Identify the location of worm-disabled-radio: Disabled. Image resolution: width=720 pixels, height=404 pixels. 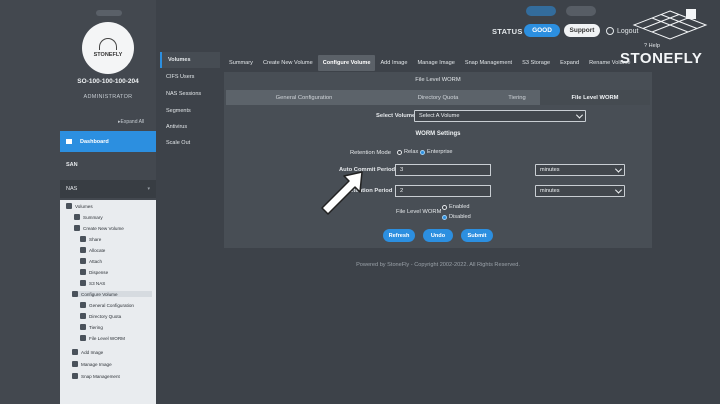
(456, 217).